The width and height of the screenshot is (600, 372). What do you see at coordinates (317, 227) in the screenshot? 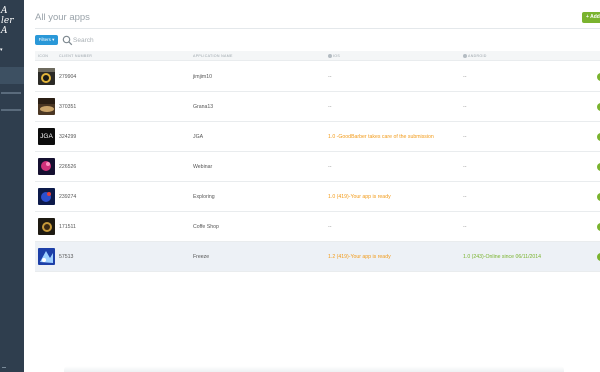
I see `table-row: 171511 Coffe Shop -- --` at bounding box center [317, 227].